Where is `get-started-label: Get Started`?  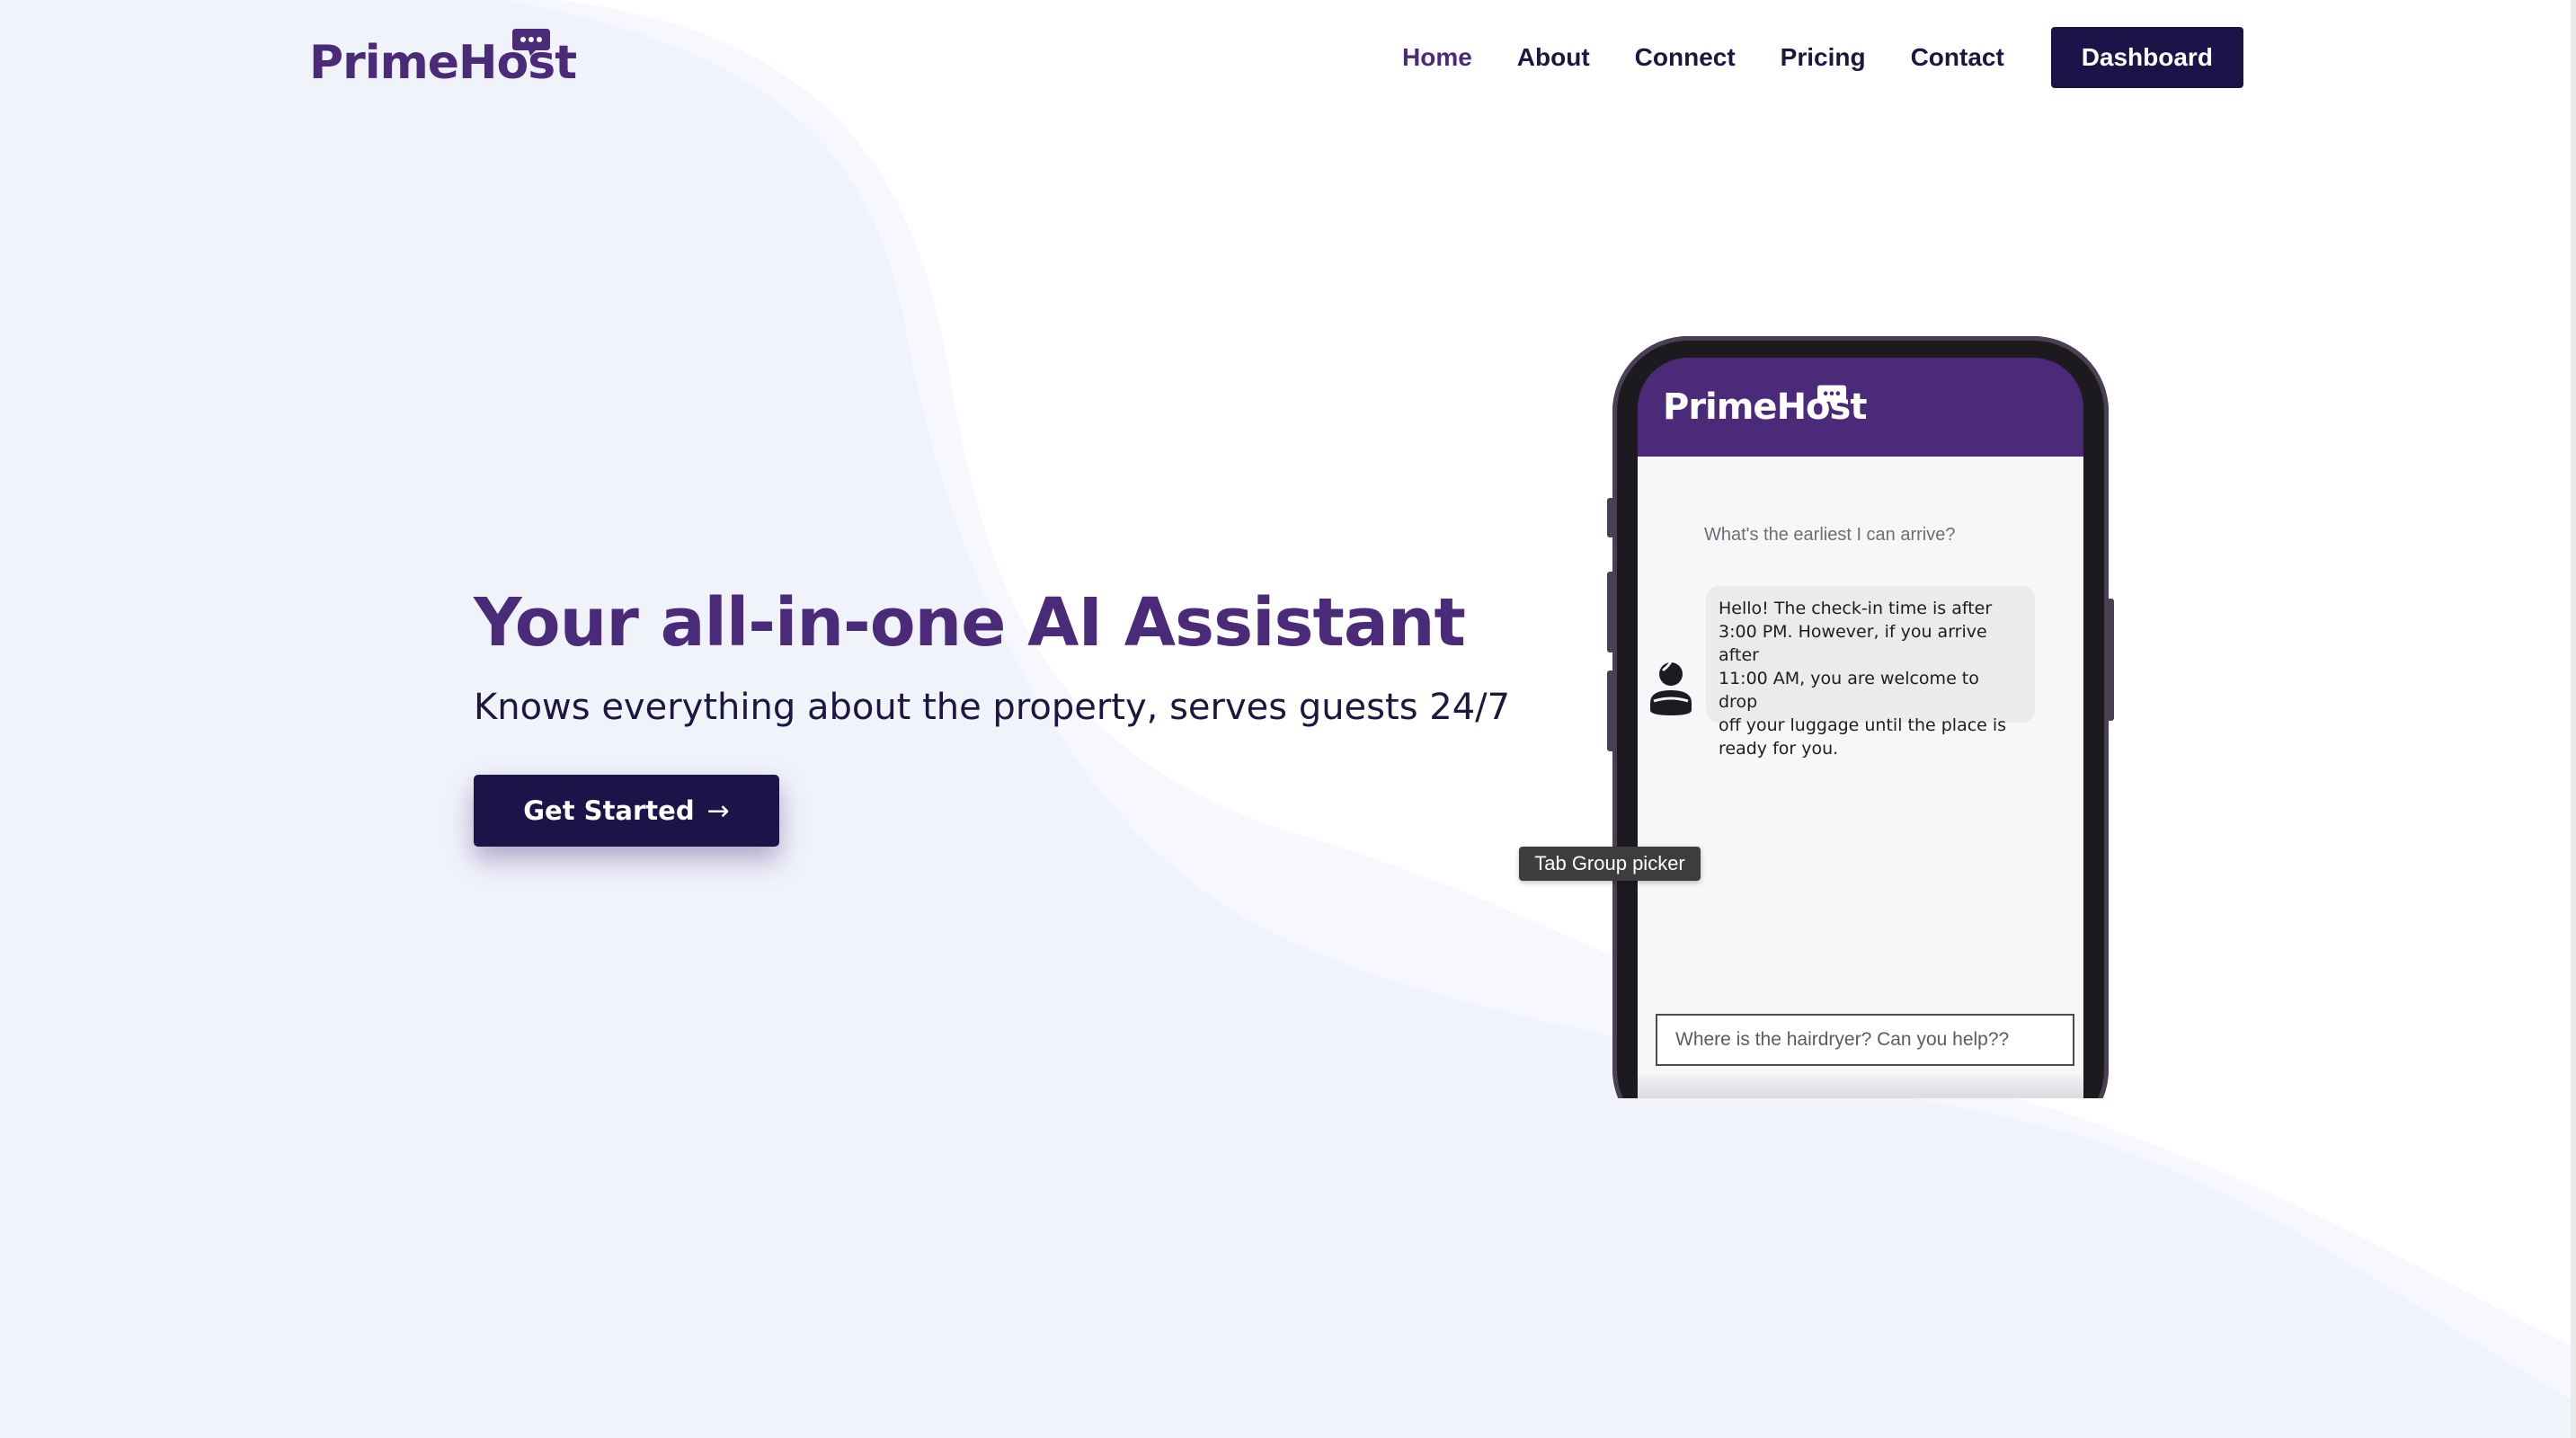 get-started-label: Get Started is located at coordinates (609, 810).